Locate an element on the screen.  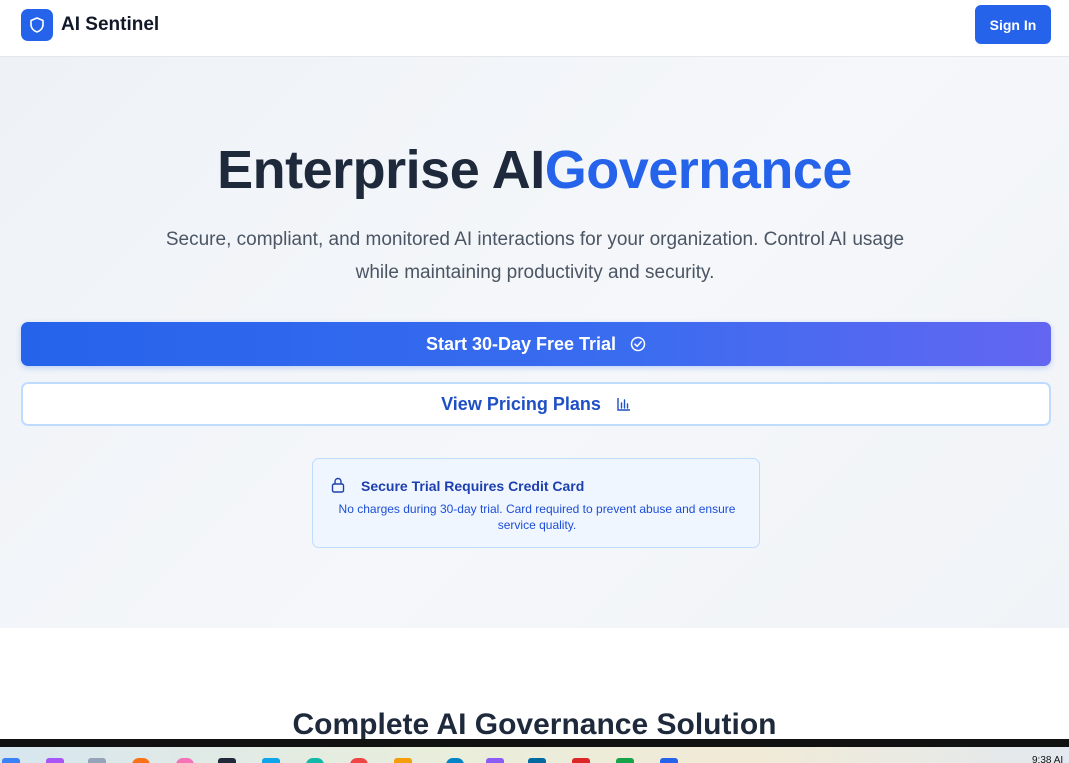
hero-title-main: Enterprise AI is located at coordinates (381, 170).